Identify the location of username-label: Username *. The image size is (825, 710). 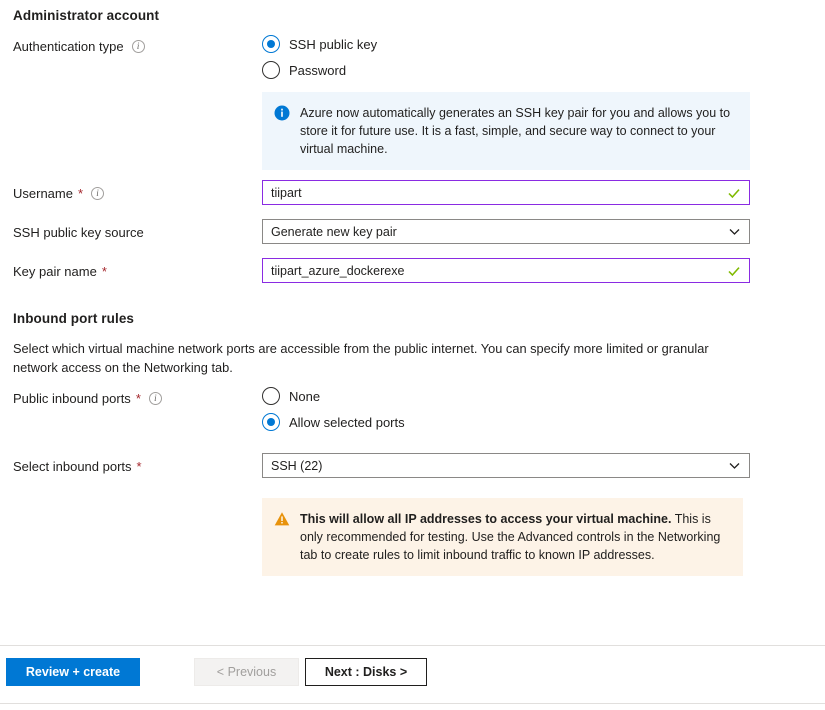
(59, 193).